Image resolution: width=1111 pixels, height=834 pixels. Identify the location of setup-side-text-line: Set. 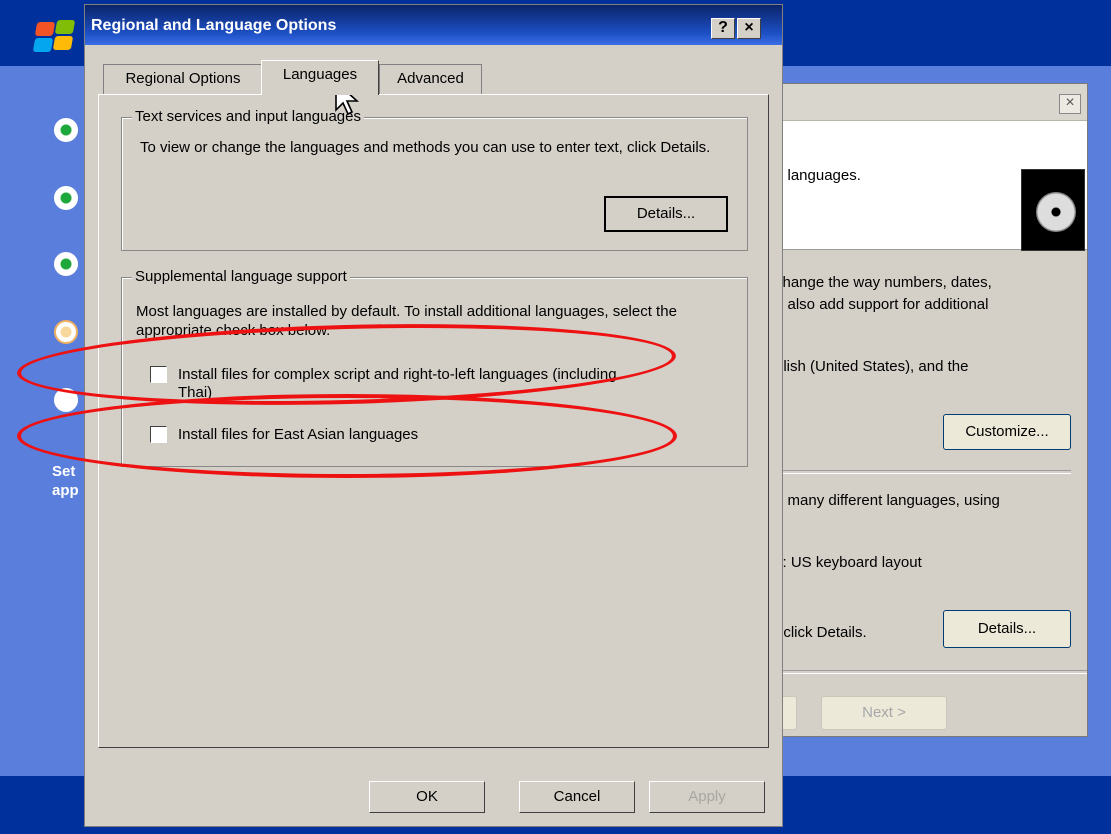
(64, 471).